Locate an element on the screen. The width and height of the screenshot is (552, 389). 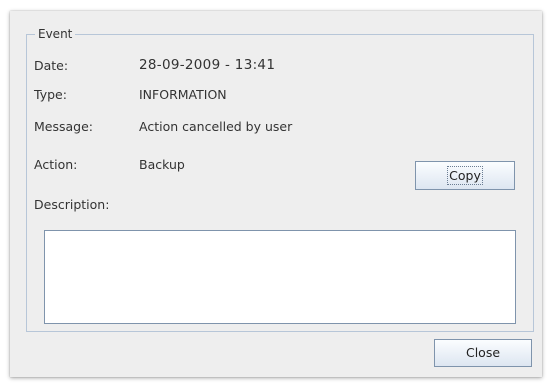
date-label: Date: is located at coordinates (51, 65).